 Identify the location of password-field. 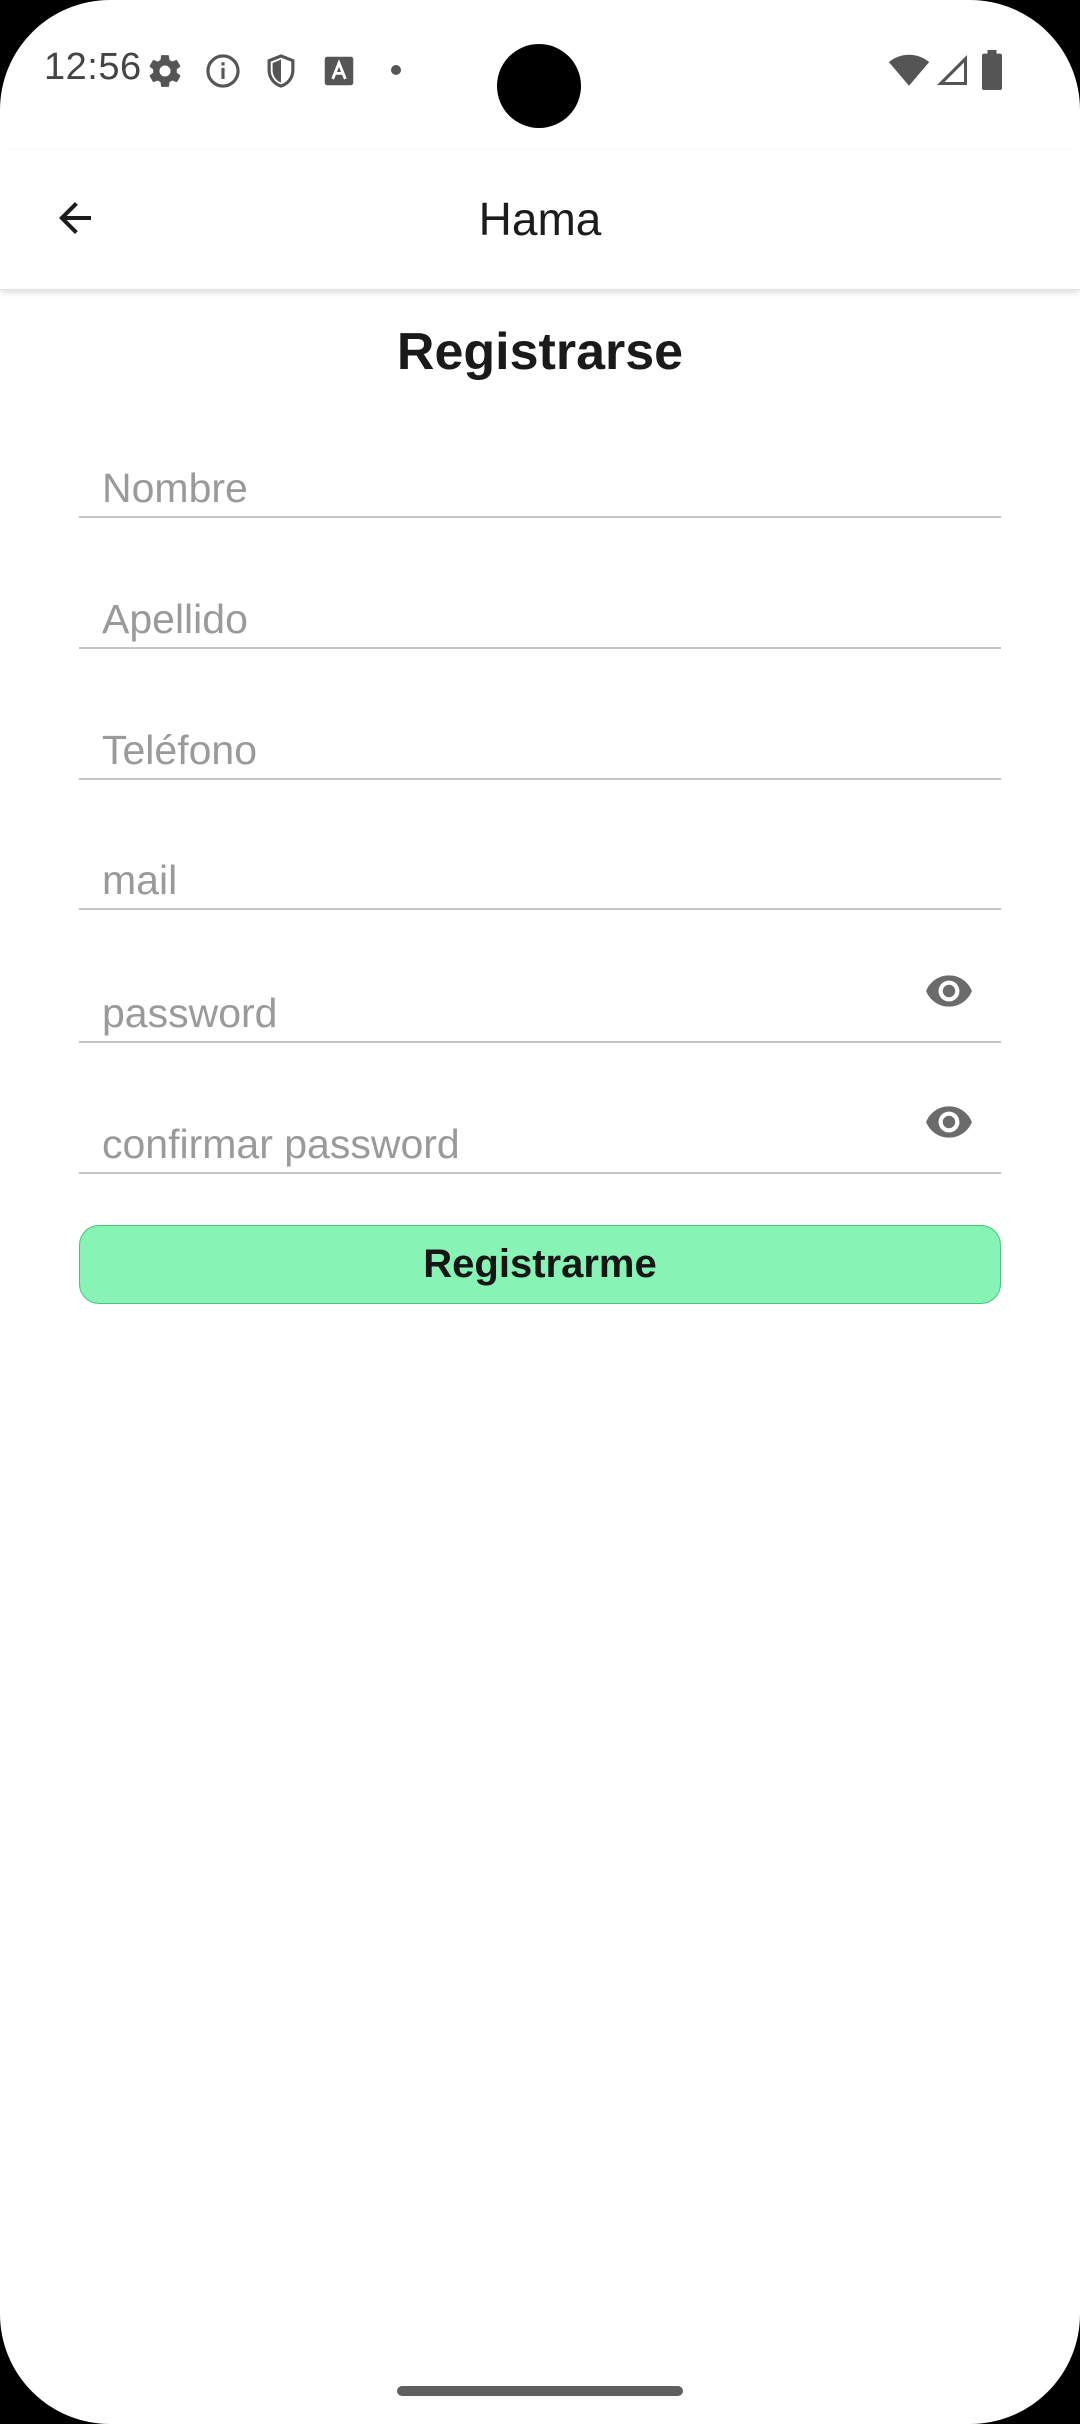
(540, 998).